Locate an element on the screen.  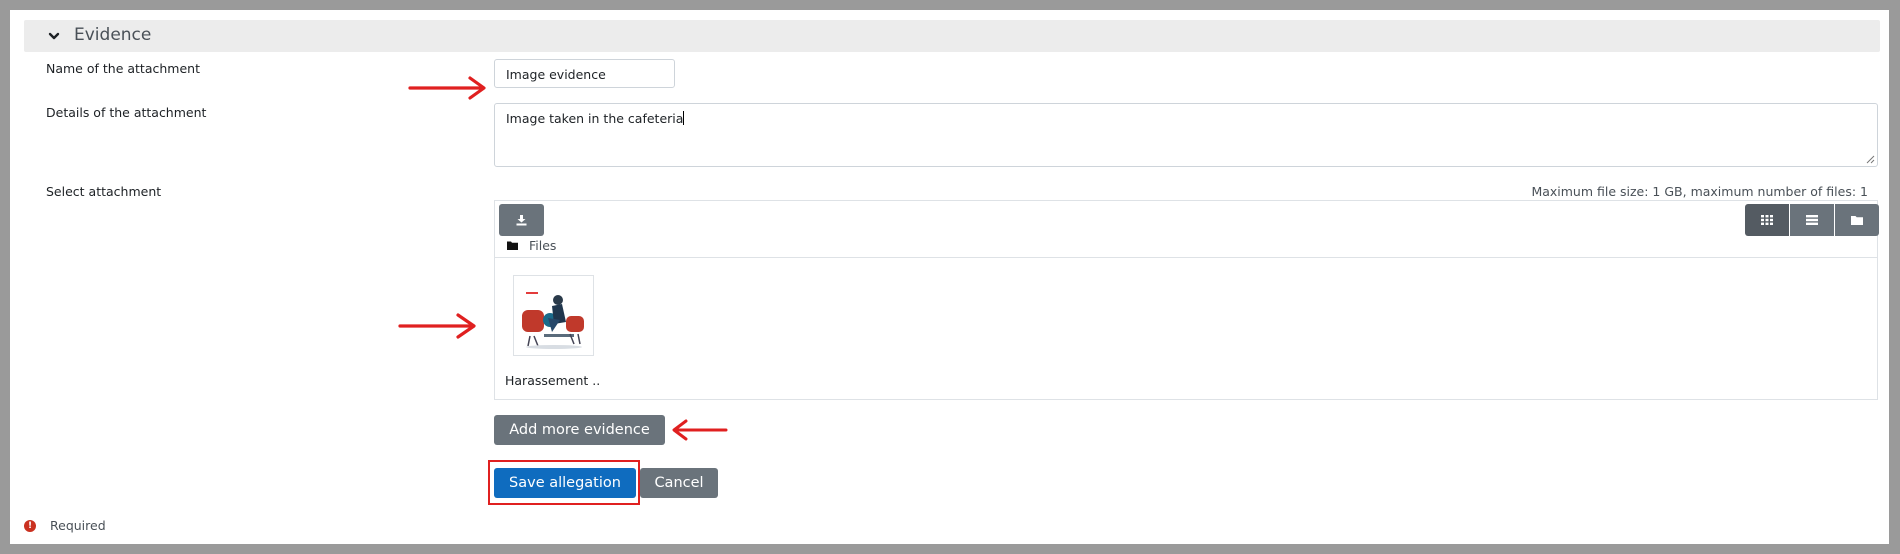
add-more-evidence-button: Add more evidence is located at coordinates (579, 430).